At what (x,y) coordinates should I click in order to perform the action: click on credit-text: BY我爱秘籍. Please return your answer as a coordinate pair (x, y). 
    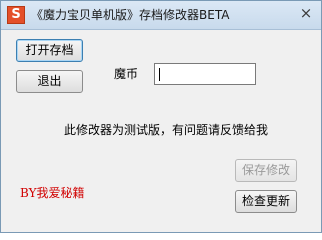
    Looking at the image, I should click on (52, 193).